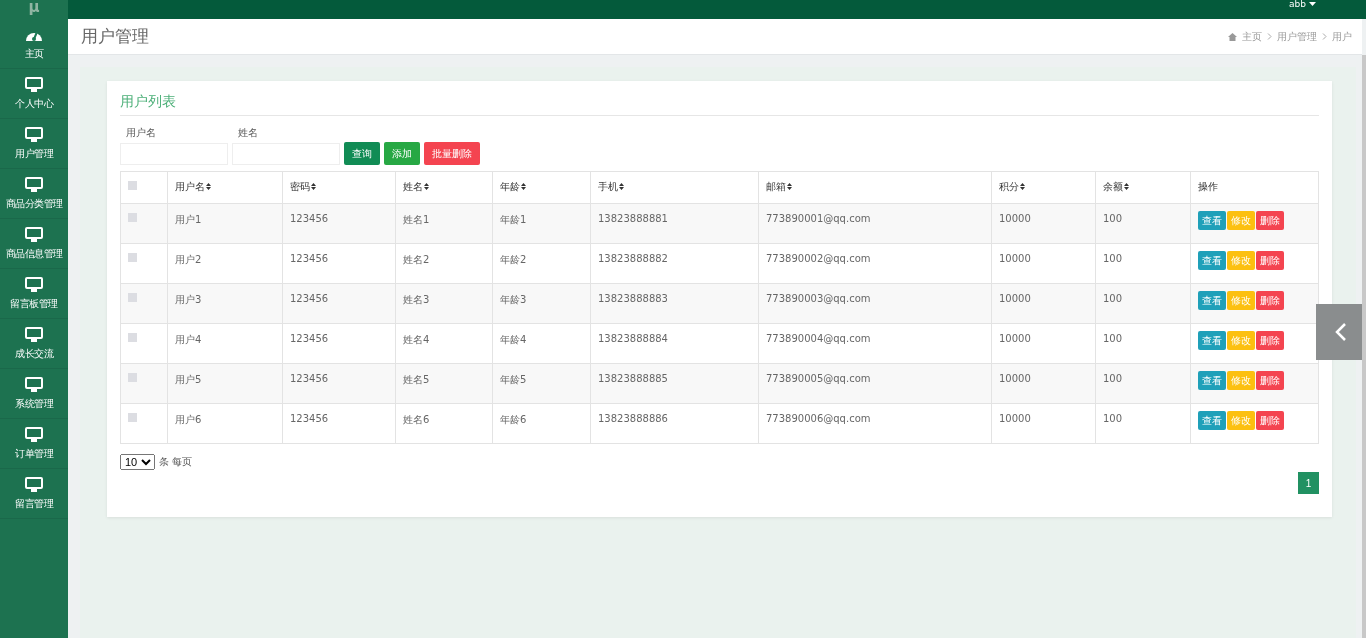 The height and width of the screenshot is (638, 1366). Describe the element at coordinates (818, 418) in the screenshot. I see `table-cell: 773890006@qq.com` at that location.